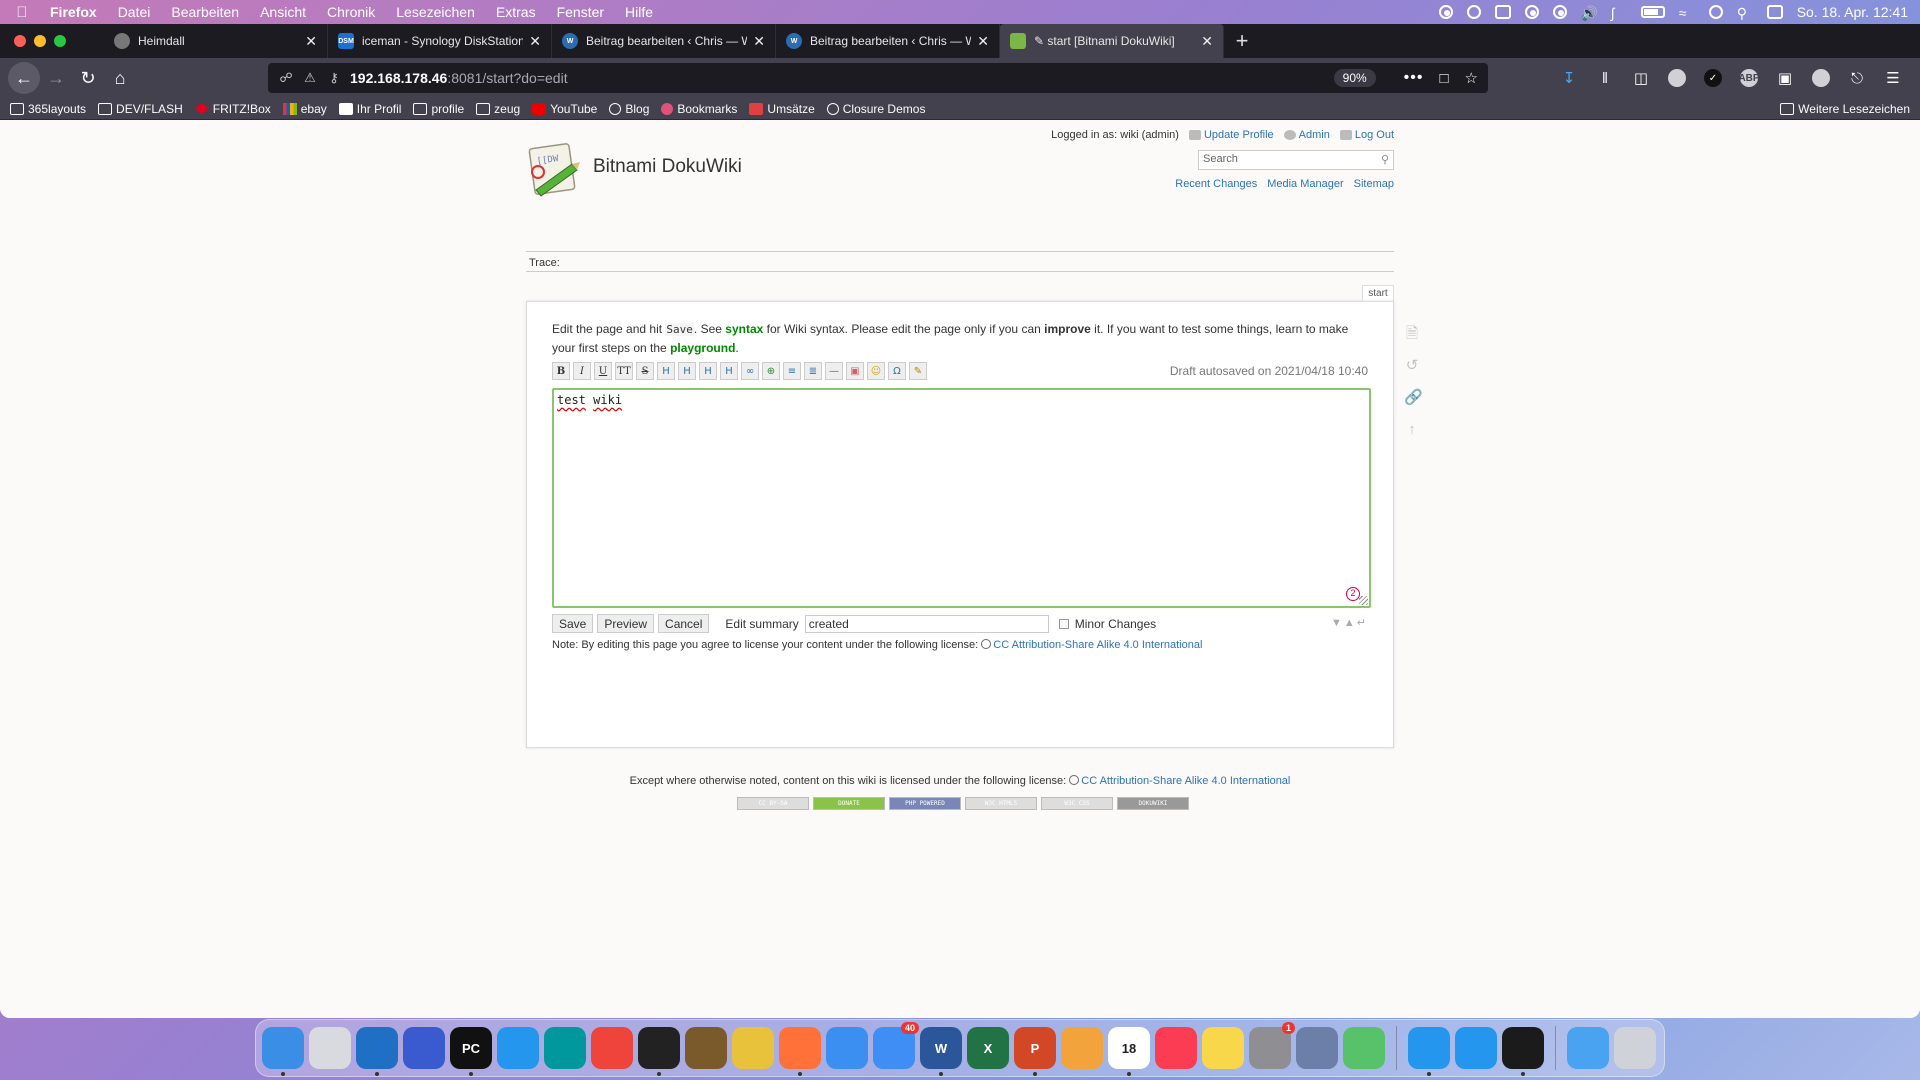  Describe the element at coordinates (283, 12) in the screenshot. I see `menu-ansicht: Ansicht` at that location.